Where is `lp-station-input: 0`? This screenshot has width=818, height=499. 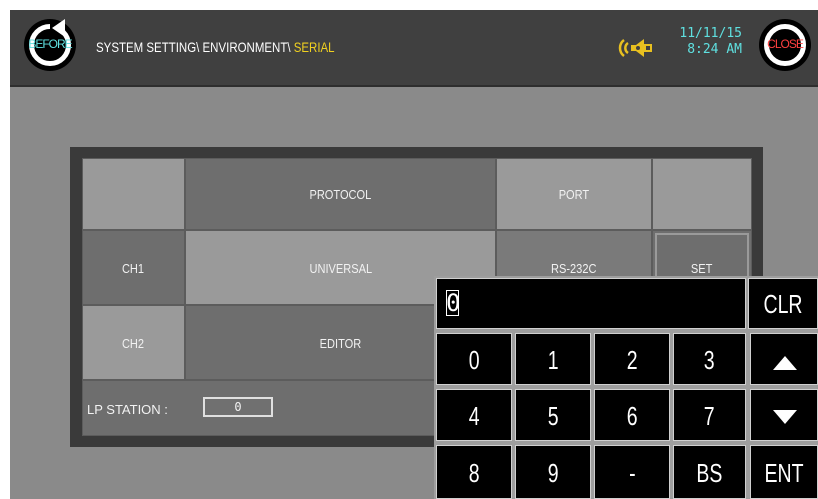 lp-station-input: 0 is located at coordinates (238, 407).